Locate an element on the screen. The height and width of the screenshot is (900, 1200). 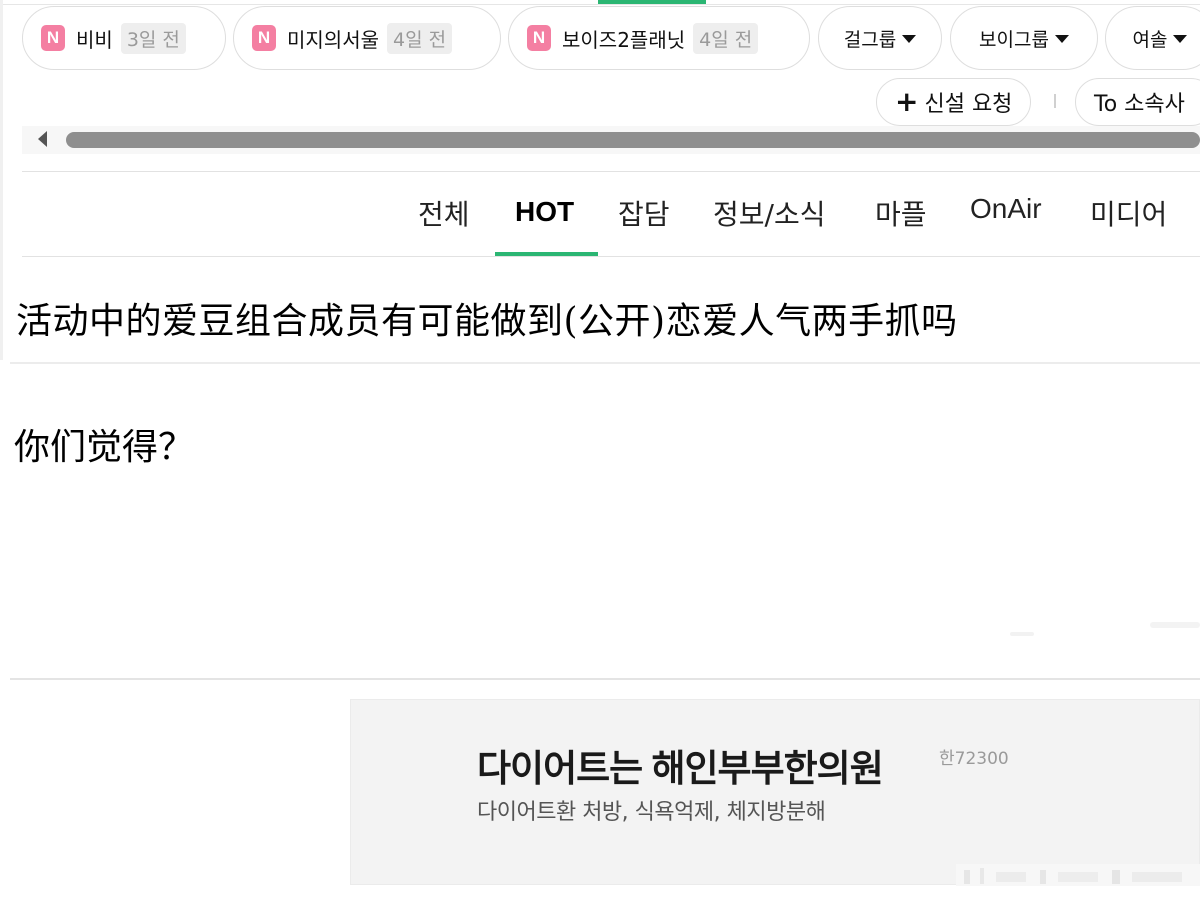
channel-chip-bibi: N 비비 3일 전 is located at coordinates (124, 38).